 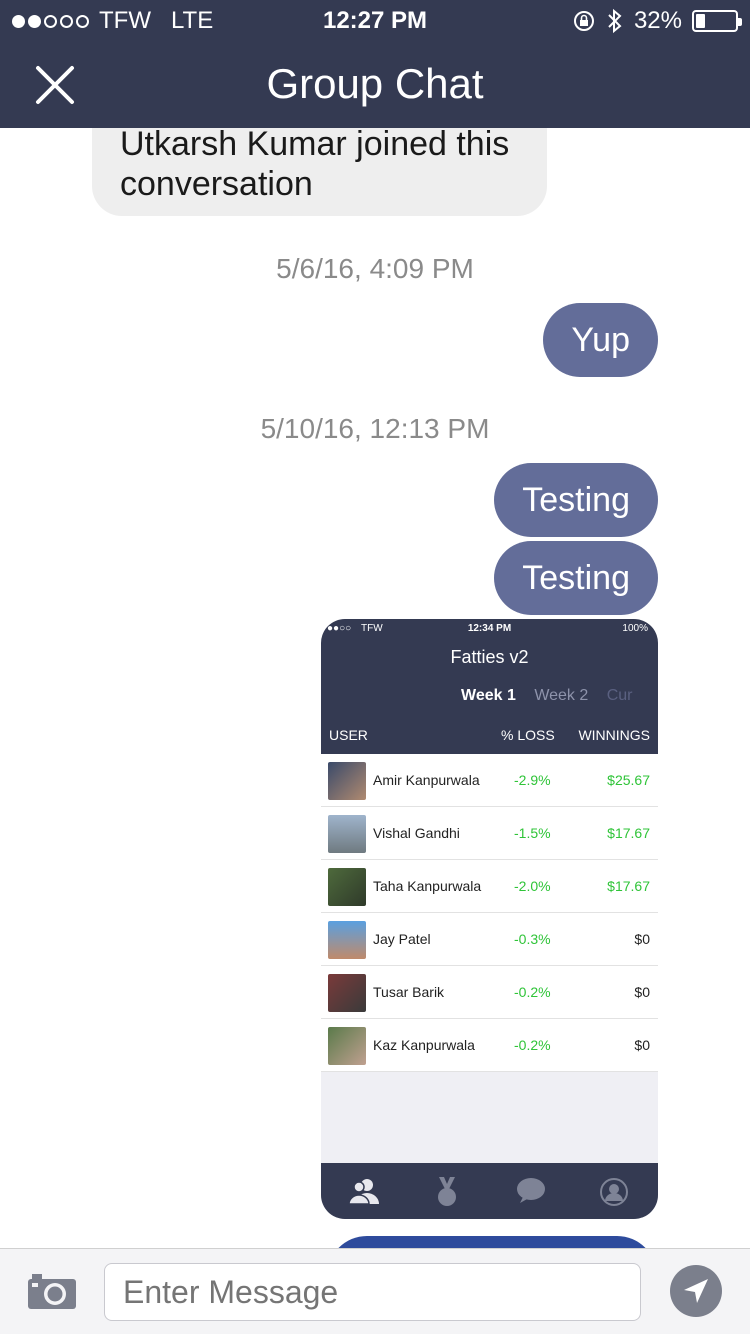 What do you see at coordinates (447, 1191) in the screenshot?
I see `medal-icon` at bounding box center [447, 1191].